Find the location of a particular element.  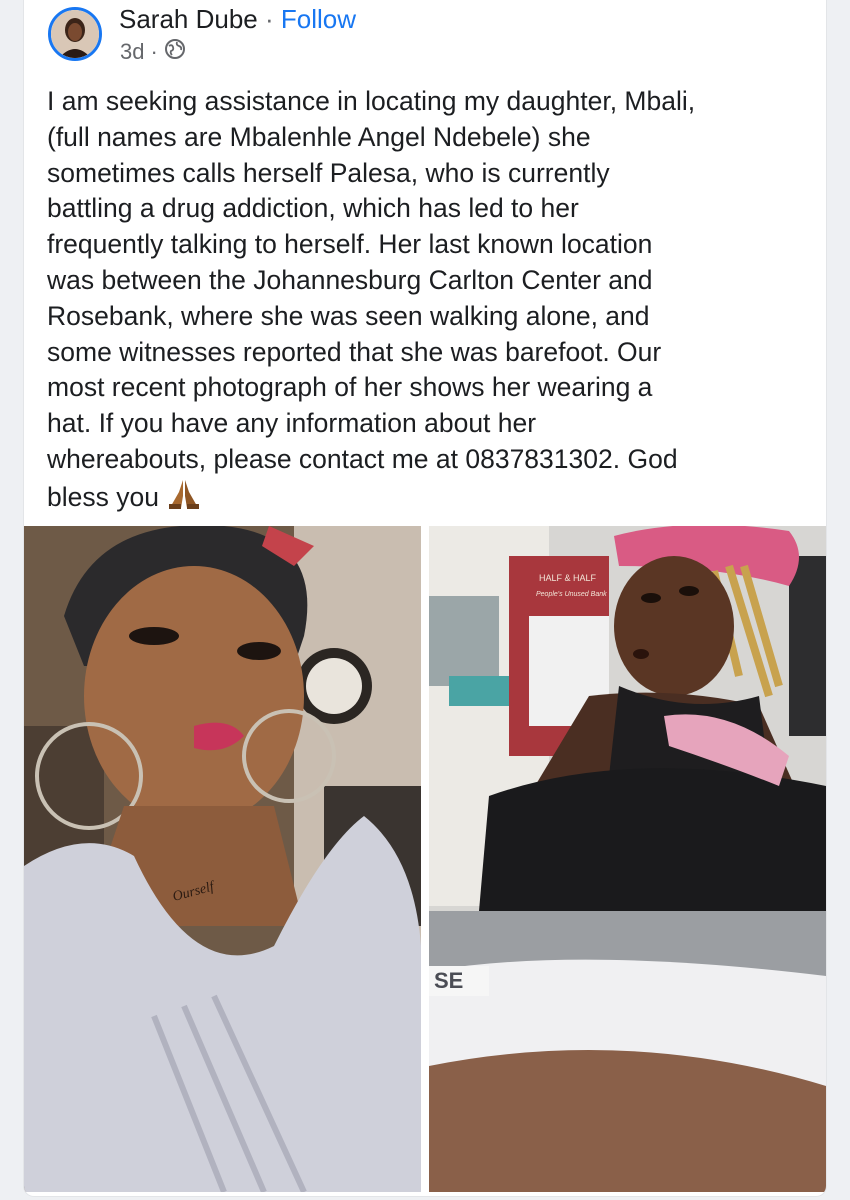

praying-hands-icon is located at coordinates (184, 499).